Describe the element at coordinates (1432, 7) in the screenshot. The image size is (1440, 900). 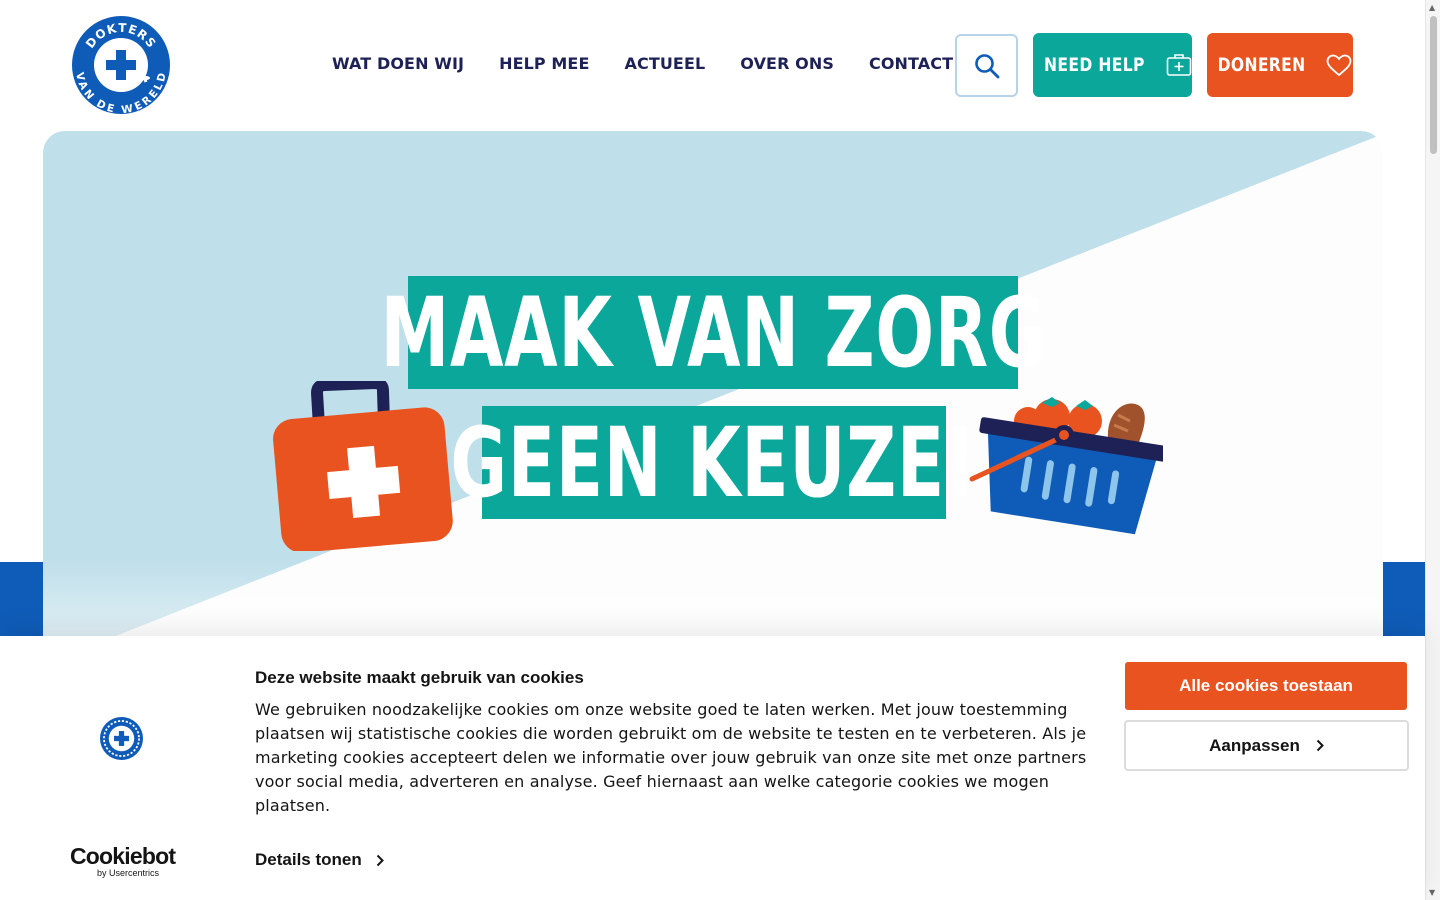
I see `scroll-up-arrow-icon: ▲` at that location.